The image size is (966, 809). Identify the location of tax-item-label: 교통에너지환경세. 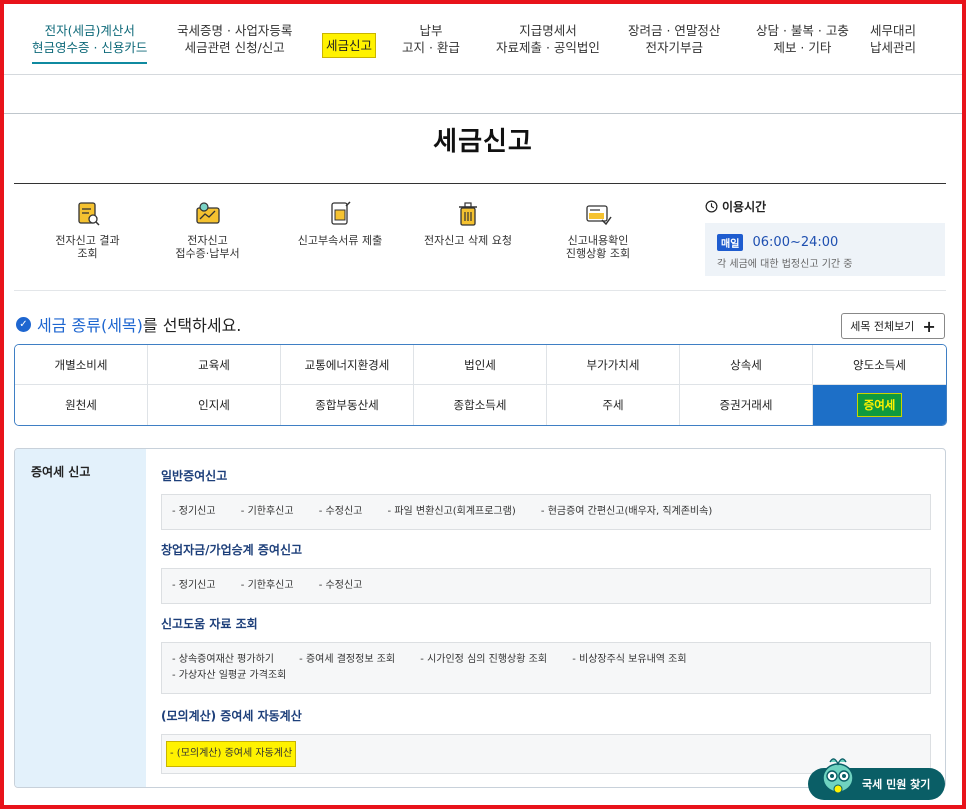
(347, 364).